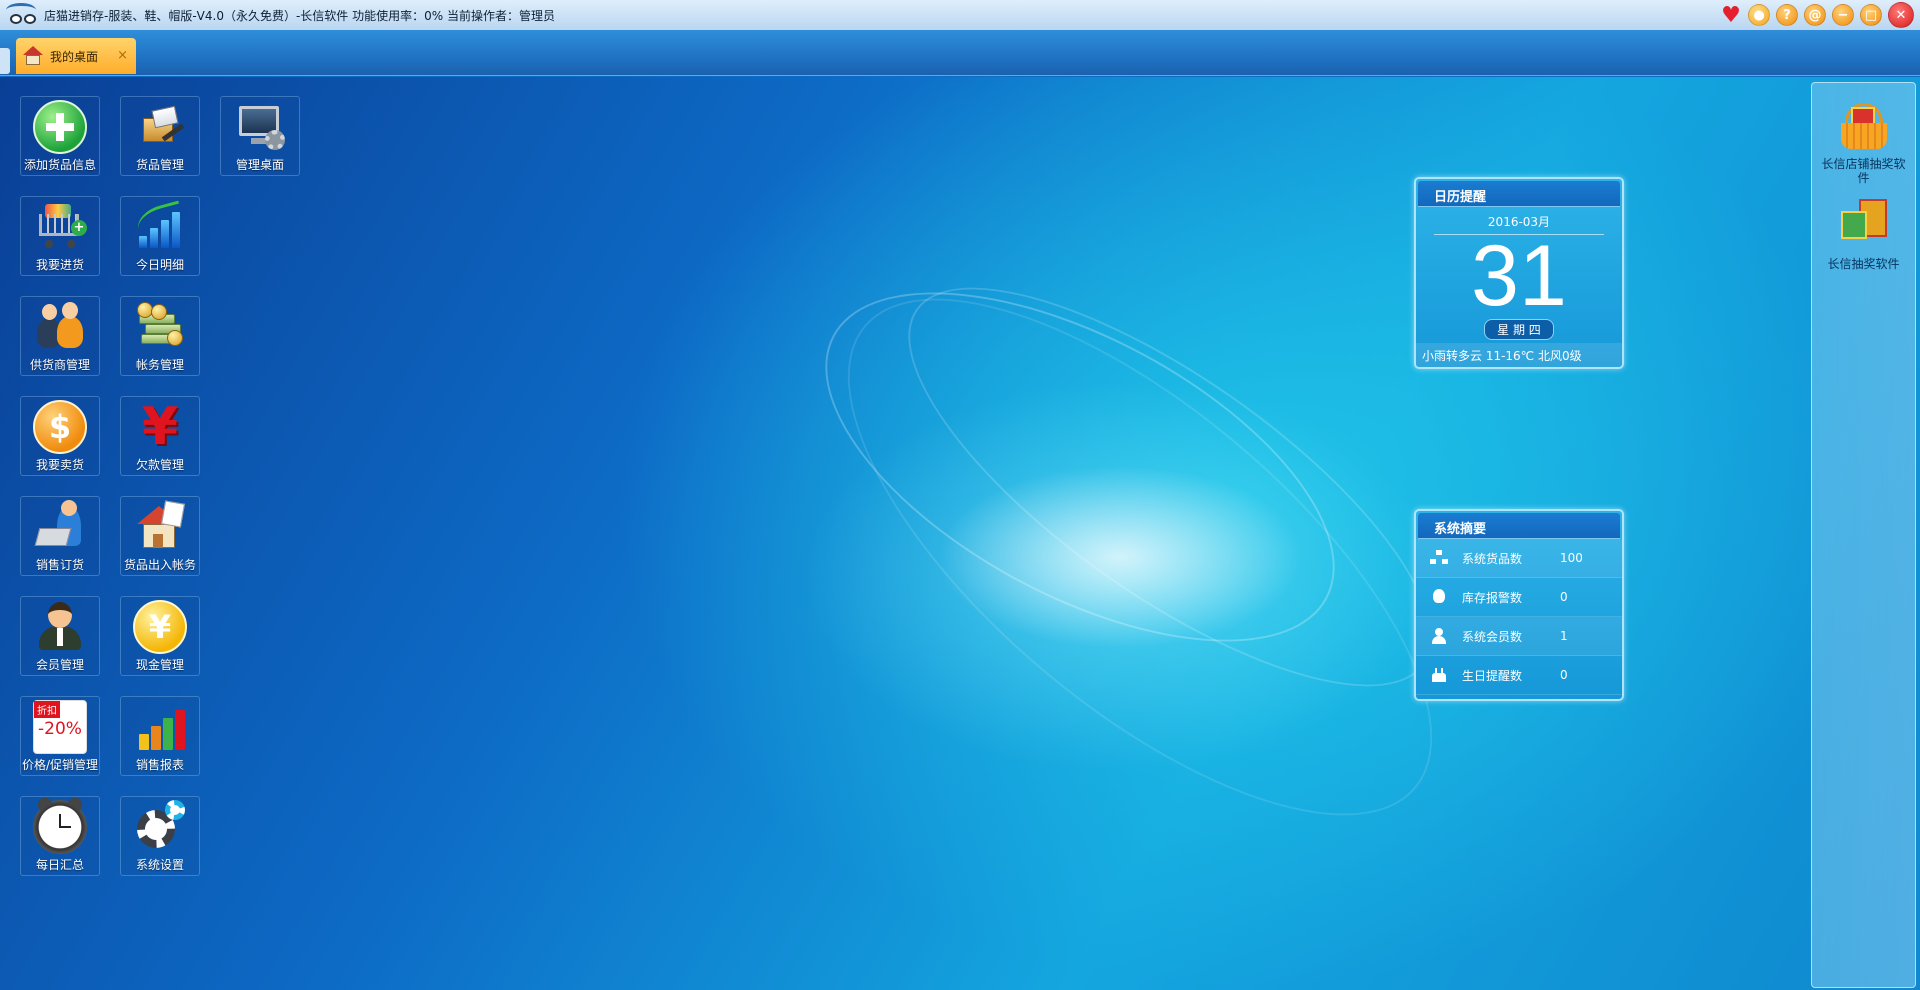  What do you see at coordinates (59, 565) in the screenshot?
I see `icon-label: 销售订货` at bounding box center [59, 565].